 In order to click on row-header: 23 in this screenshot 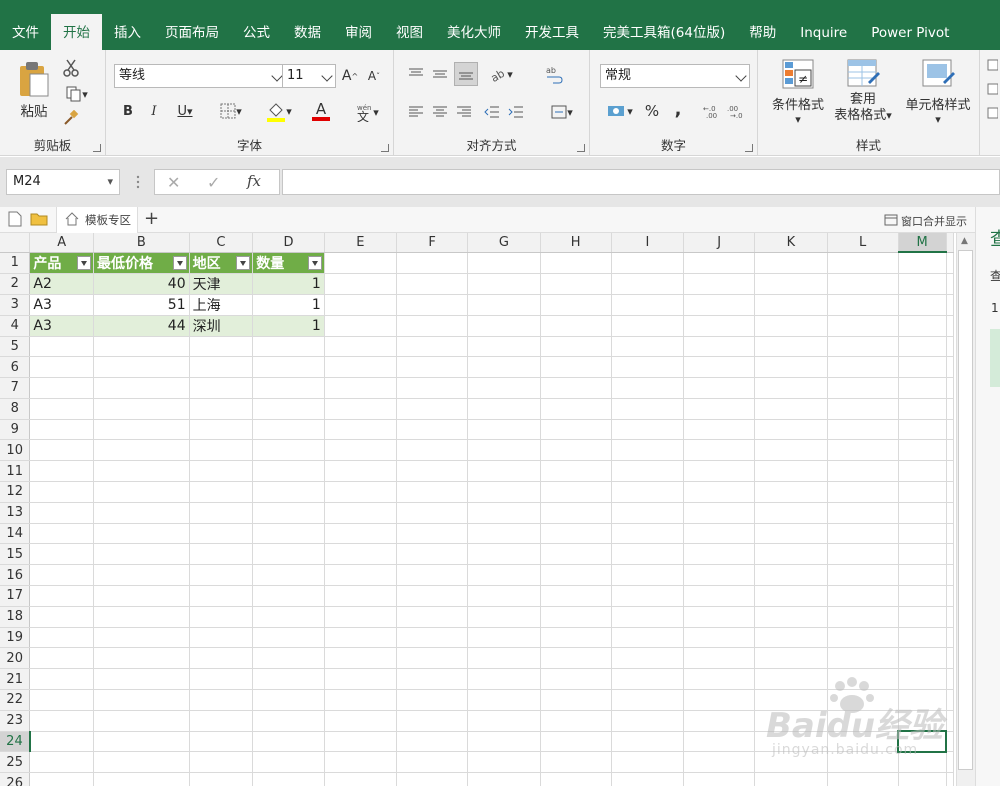, I will do `click(15, 721)`.